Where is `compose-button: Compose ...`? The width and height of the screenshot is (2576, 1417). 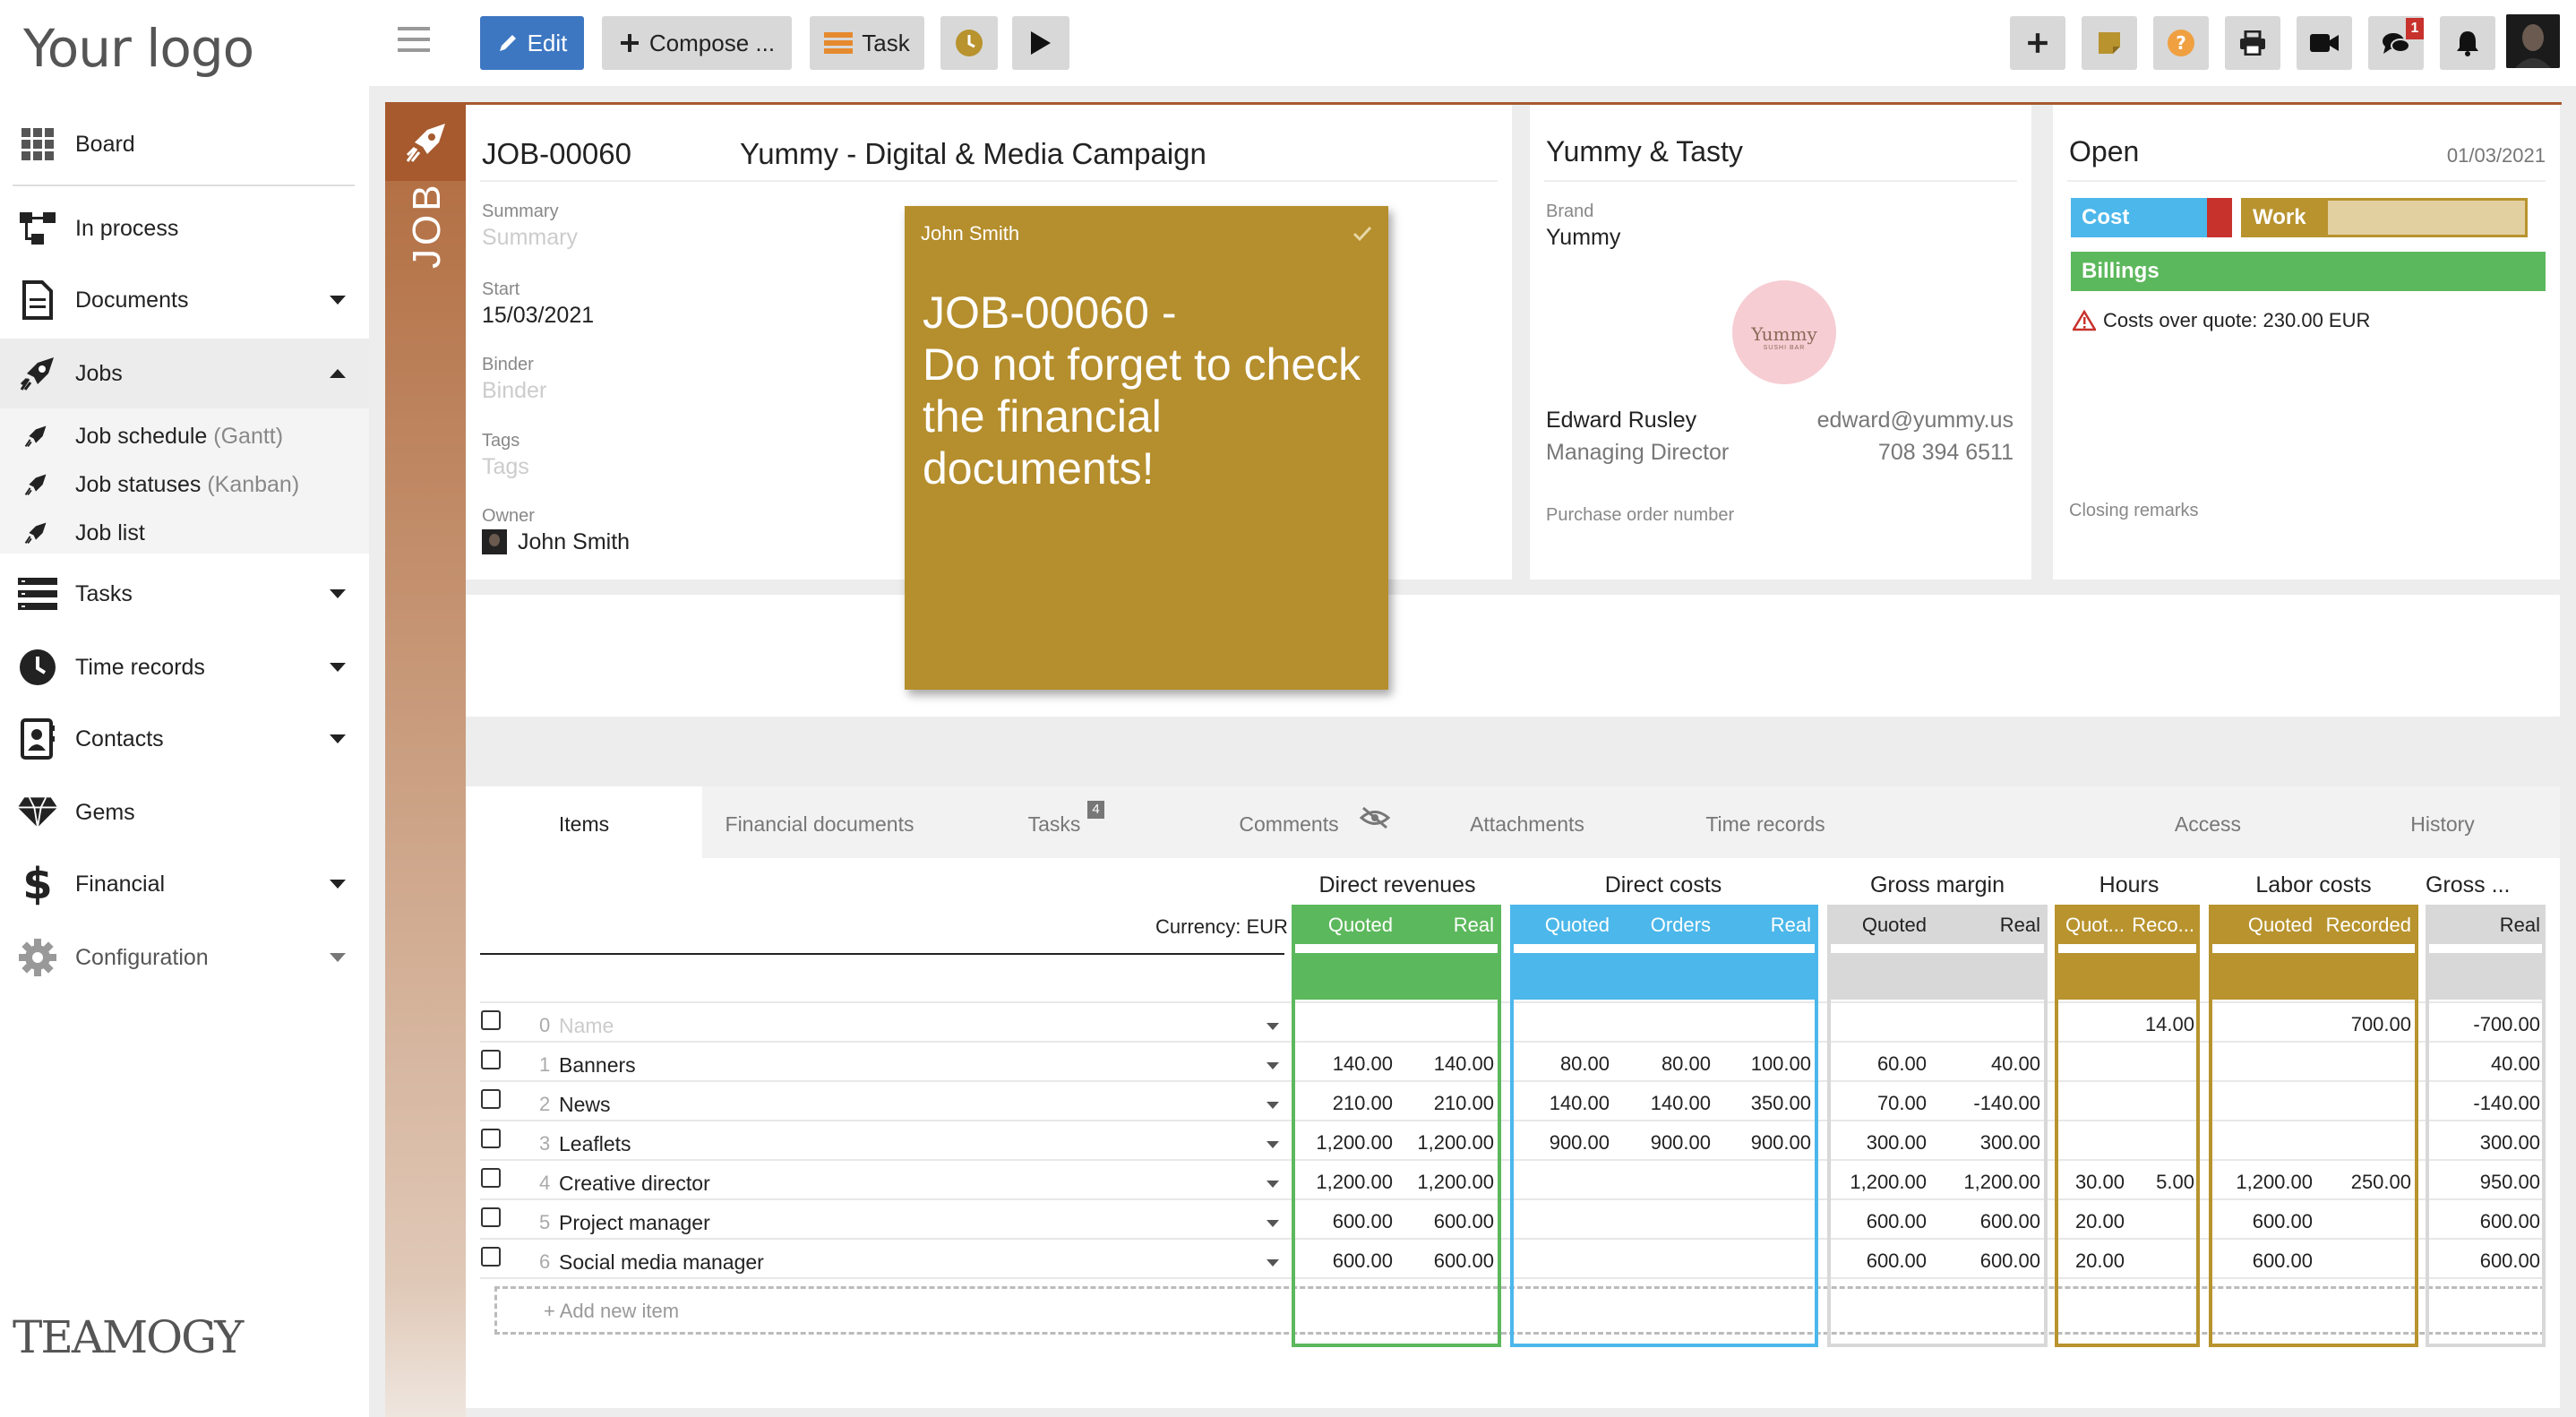 compose-button: Compose ... is located at coordinates (697, 43).